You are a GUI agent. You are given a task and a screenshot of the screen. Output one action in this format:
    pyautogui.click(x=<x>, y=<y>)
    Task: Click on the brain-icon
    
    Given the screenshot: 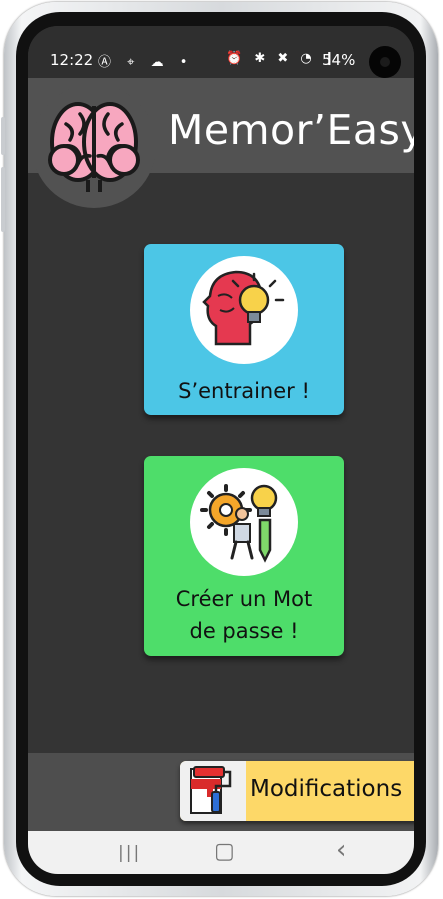 What is the action you would take?
    pyautogui.click(x=94, y=147)
    